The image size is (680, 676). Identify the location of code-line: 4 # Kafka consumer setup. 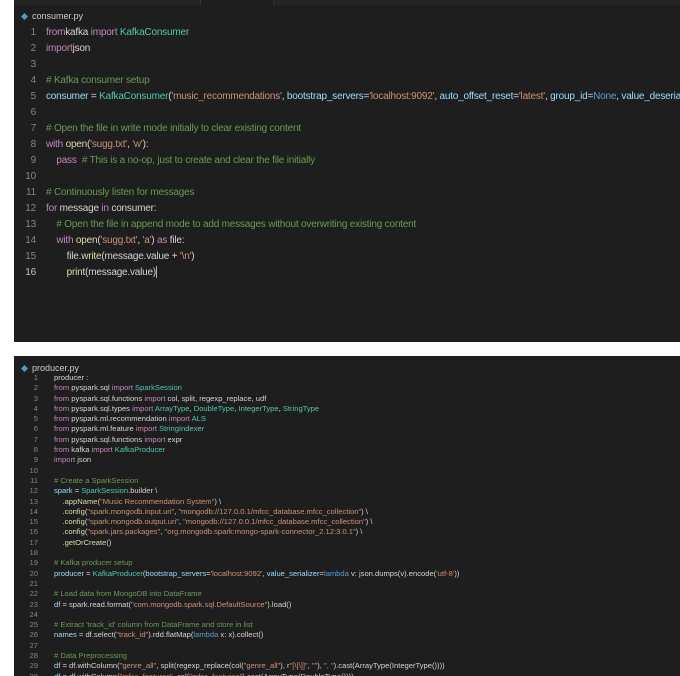
(347, 81).